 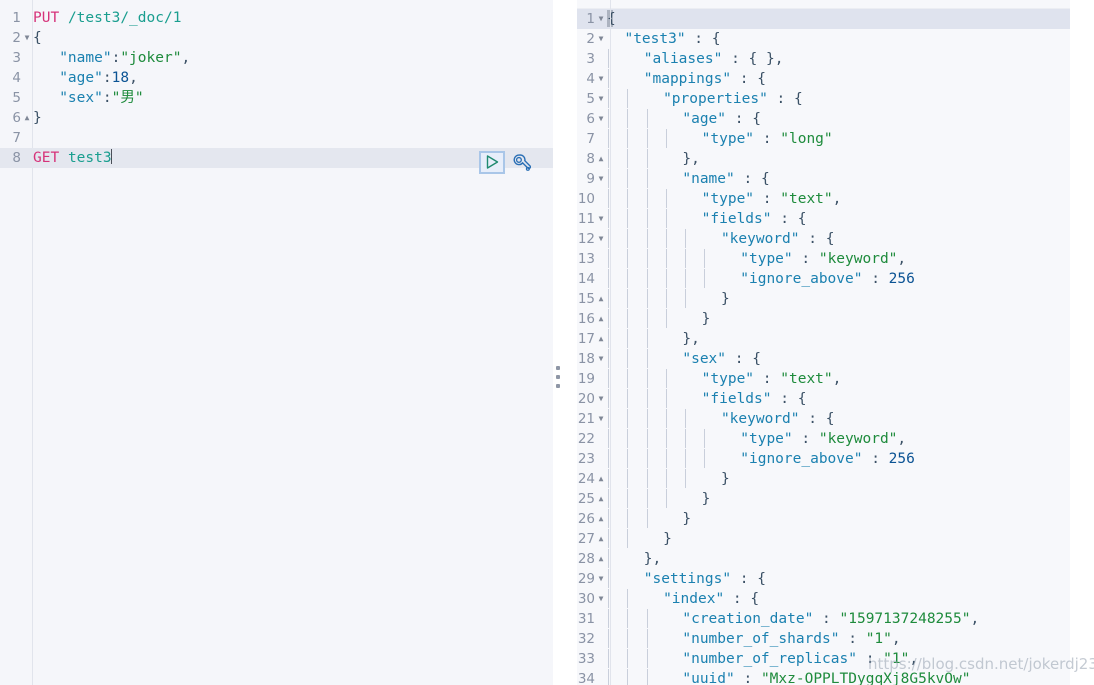 I want to click on code-line: 3 "name":"joker",, so click(x=276, y=58).